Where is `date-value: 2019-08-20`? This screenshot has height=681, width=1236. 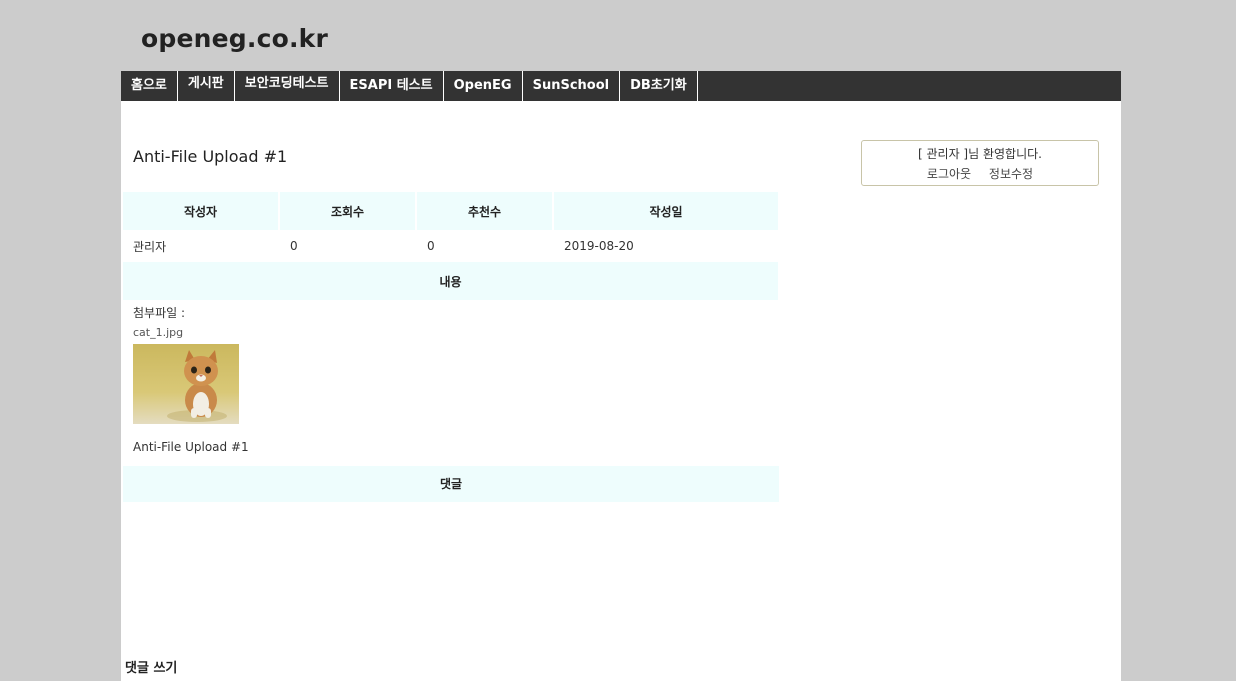
date-value: 2019-08-20 is located at coordinates (599, 246).